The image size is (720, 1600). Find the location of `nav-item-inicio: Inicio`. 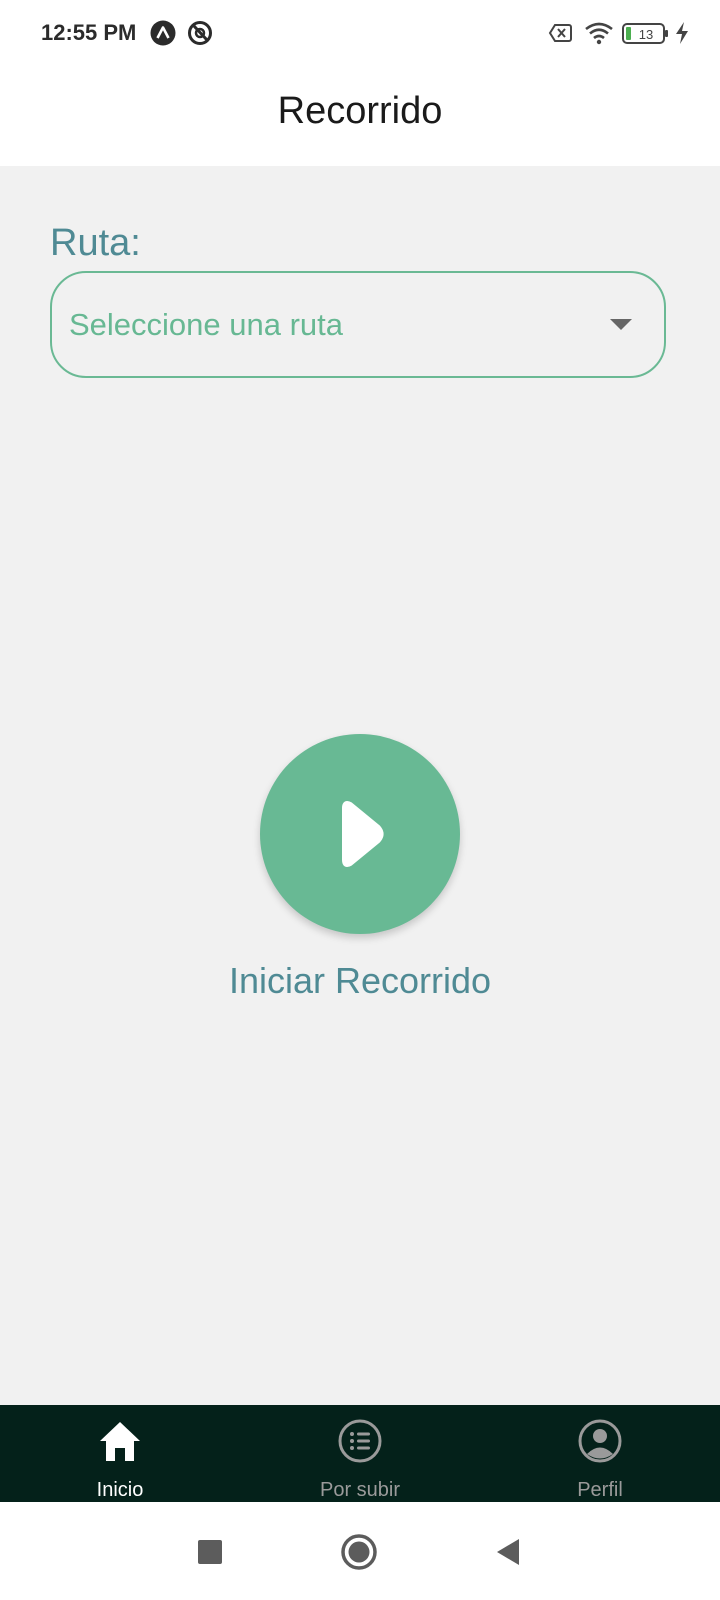

nav-item-inicio: Inicio is located at coordinates (120, 1453).